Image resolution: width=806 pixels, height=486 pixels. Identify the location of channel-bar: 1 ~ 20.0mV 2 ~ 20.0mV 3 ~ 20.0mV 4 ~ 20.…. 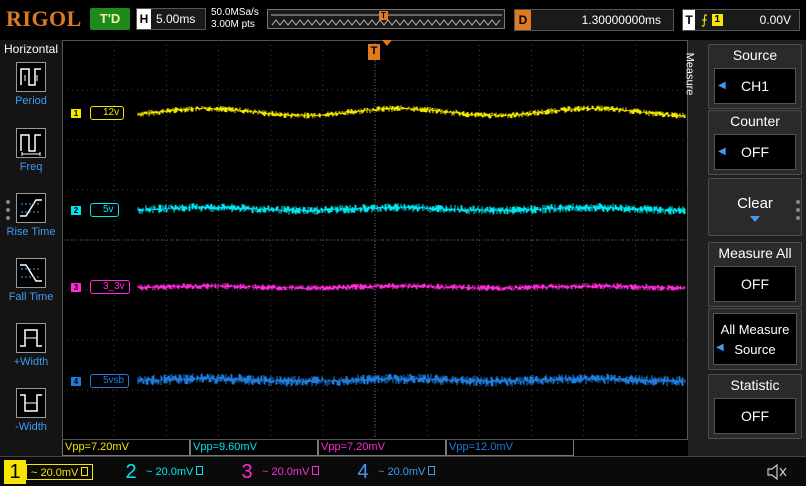
(403, 471).